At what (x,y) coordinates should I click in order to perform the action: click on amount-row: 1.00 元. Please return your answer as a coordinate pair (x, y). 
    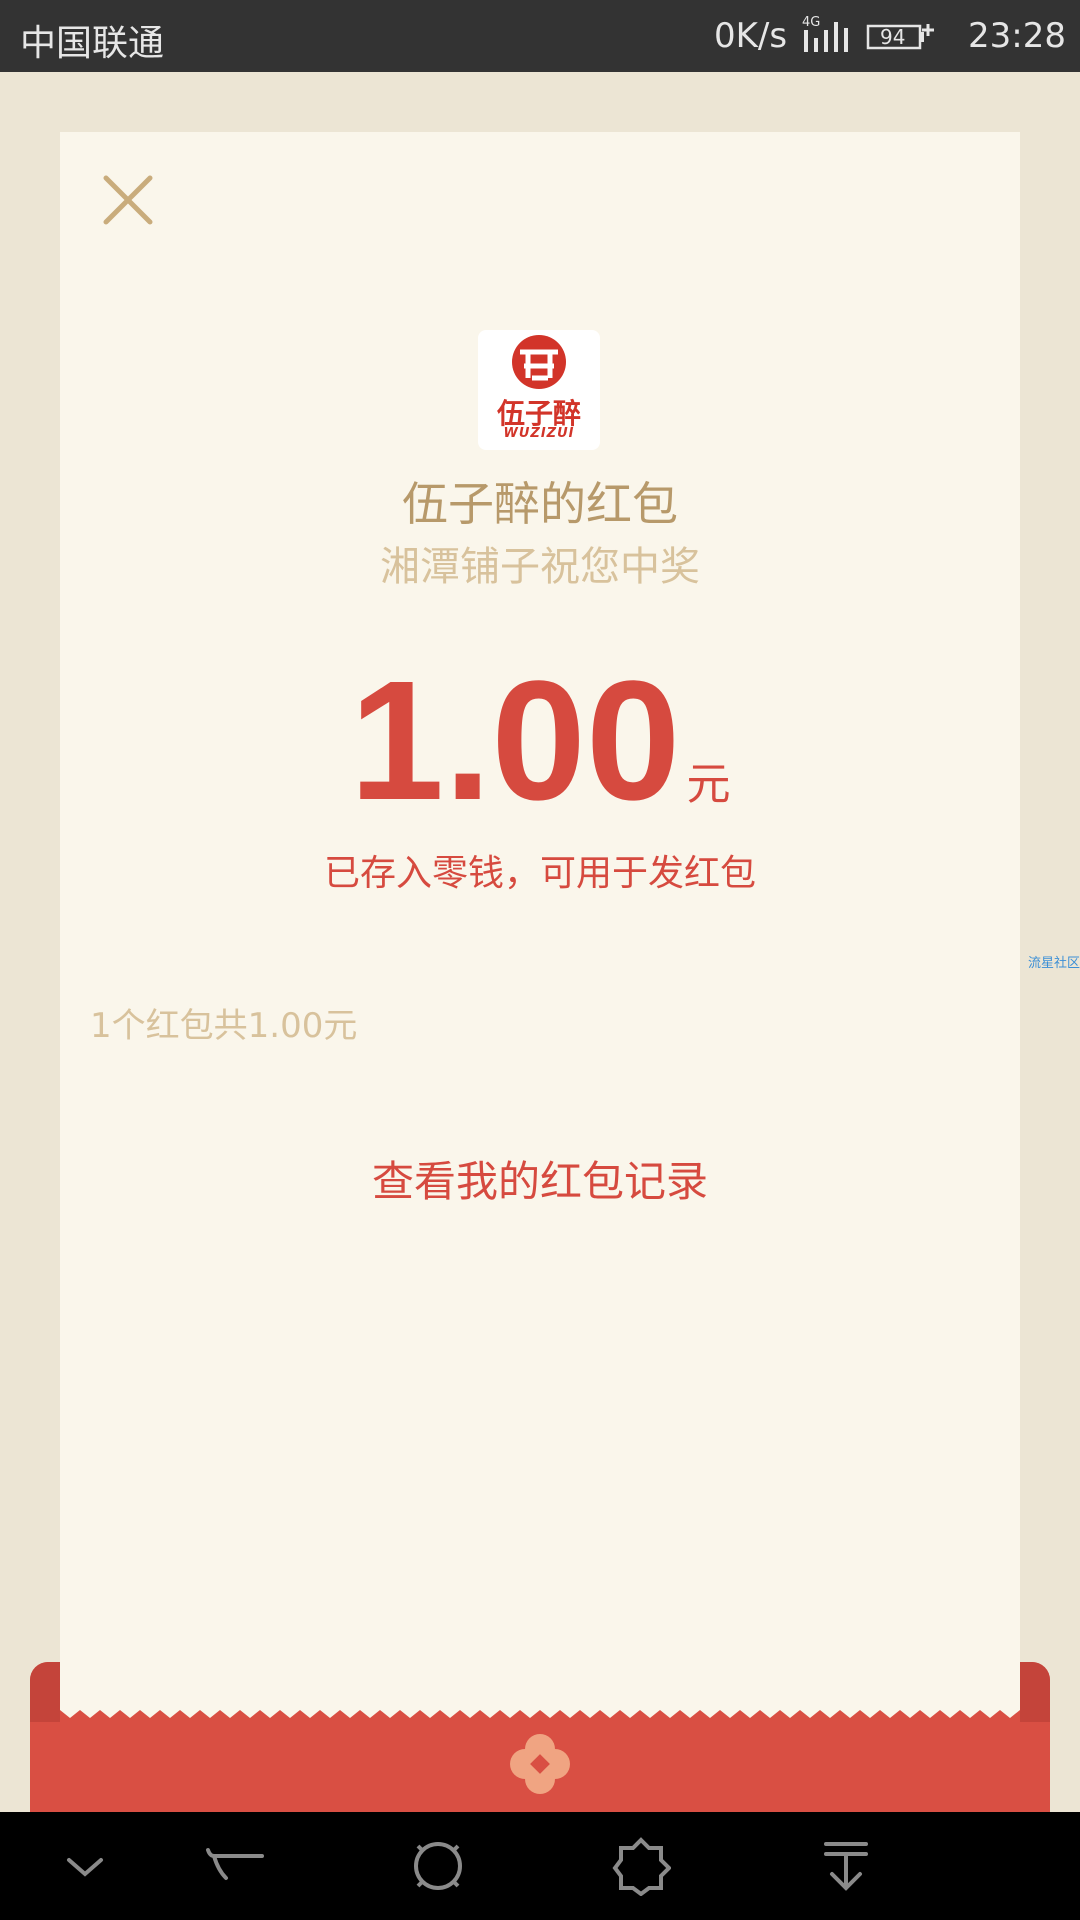
    Looking at the image, I should click on (540, 741).